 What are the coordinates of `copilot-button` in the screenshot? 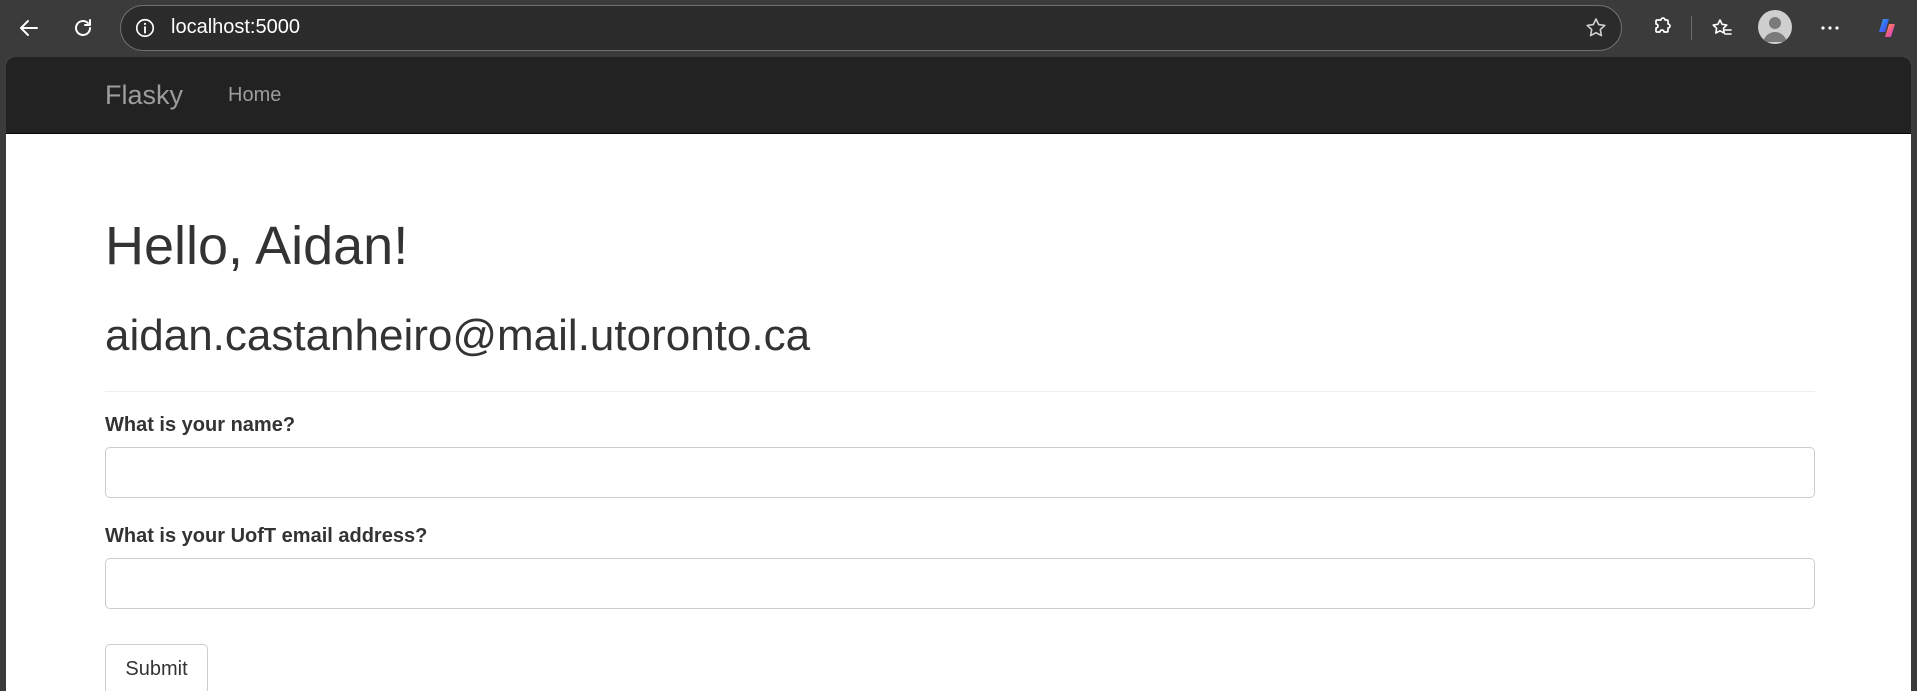 It's located at (1887, 28).